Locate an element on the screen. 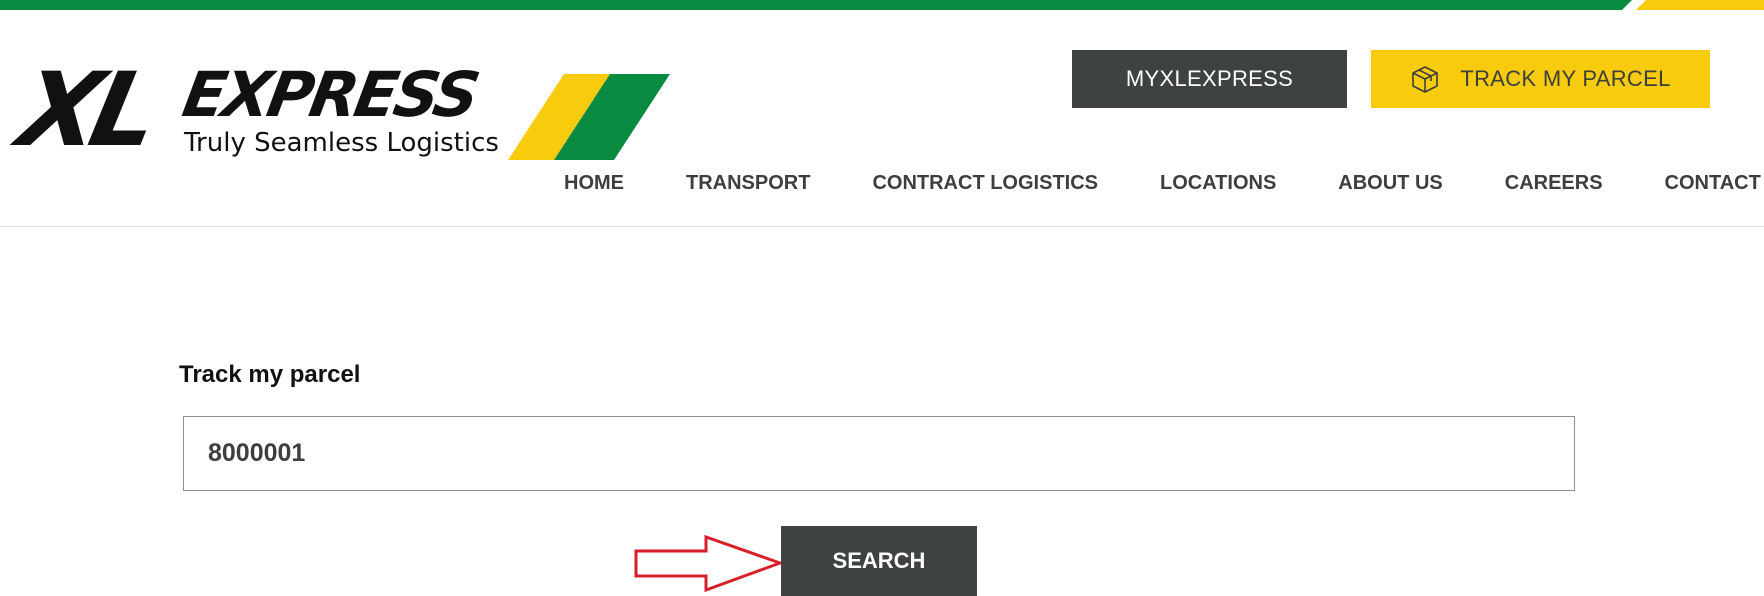 This screenshot has width=1764, height=596. tracking-number-input is located at coordinates (879, 453).